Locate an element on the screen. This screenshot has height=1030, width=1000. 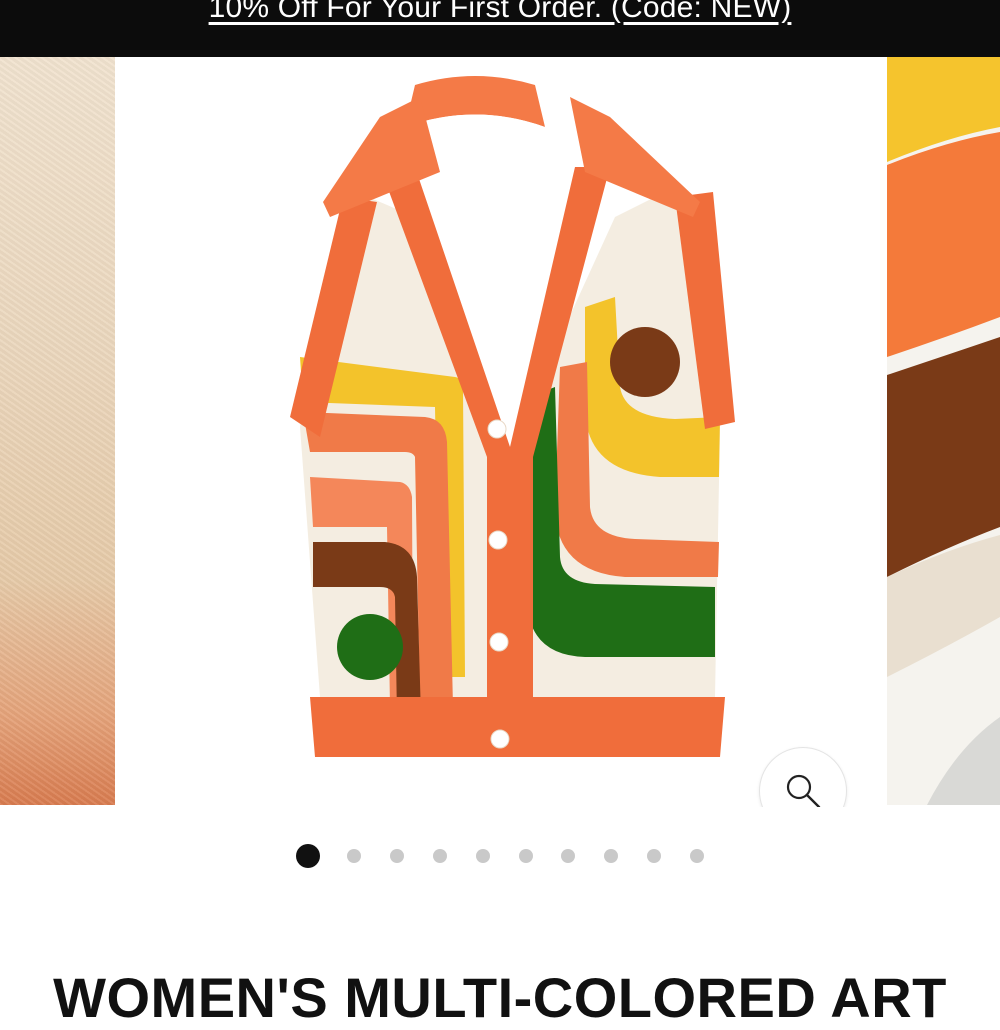
next-image-preview is located at coordinates (943, 431).